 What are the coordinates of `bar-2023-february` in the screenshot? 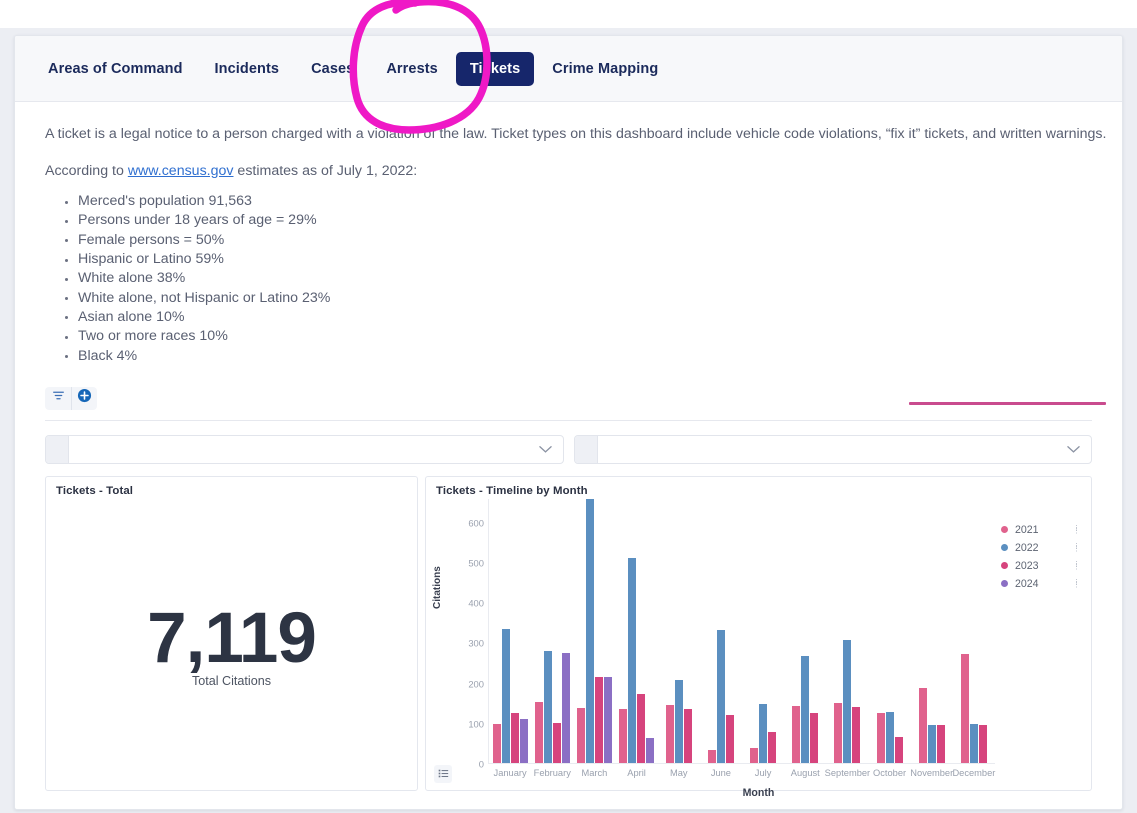 It's located at (556, 743).